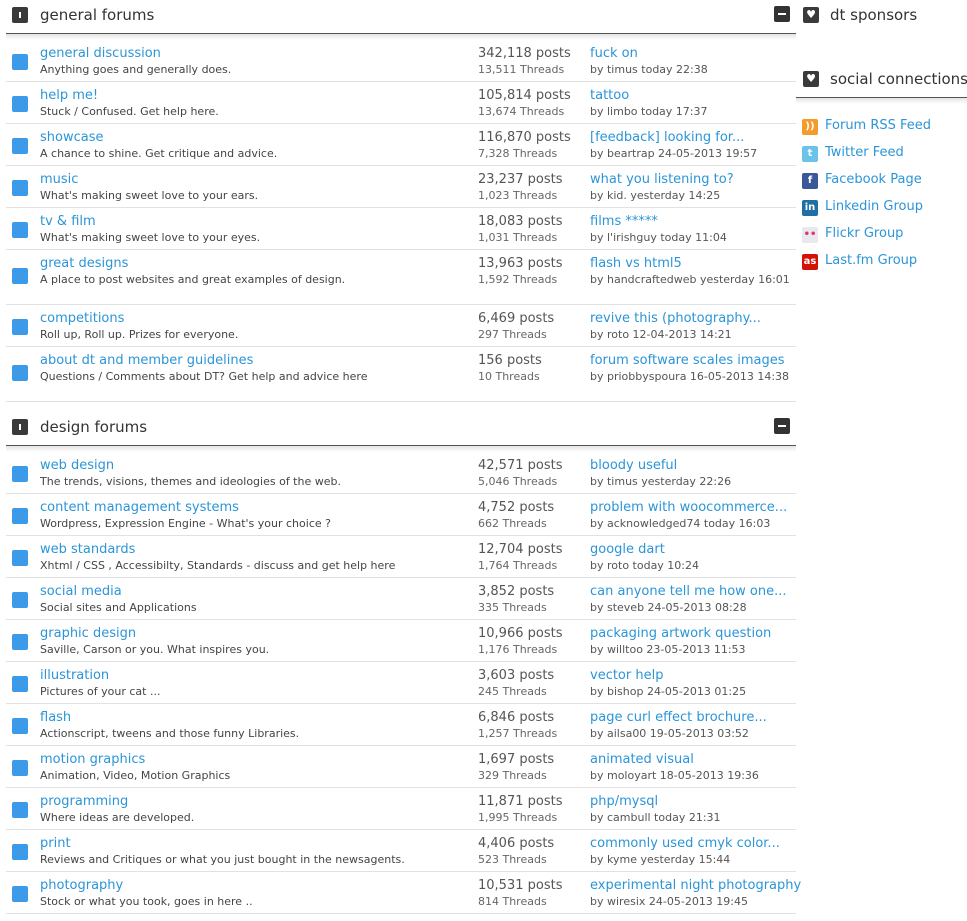 The image size is (967, 921). I want to click on social-link-linkedin: in Linkedin Group, so click(881, 210).